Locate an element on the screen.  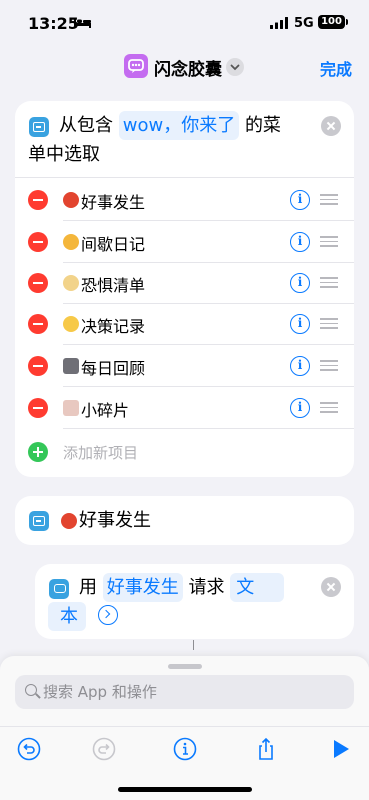
cellular-signal-icon is located at coordinates (279, 23).